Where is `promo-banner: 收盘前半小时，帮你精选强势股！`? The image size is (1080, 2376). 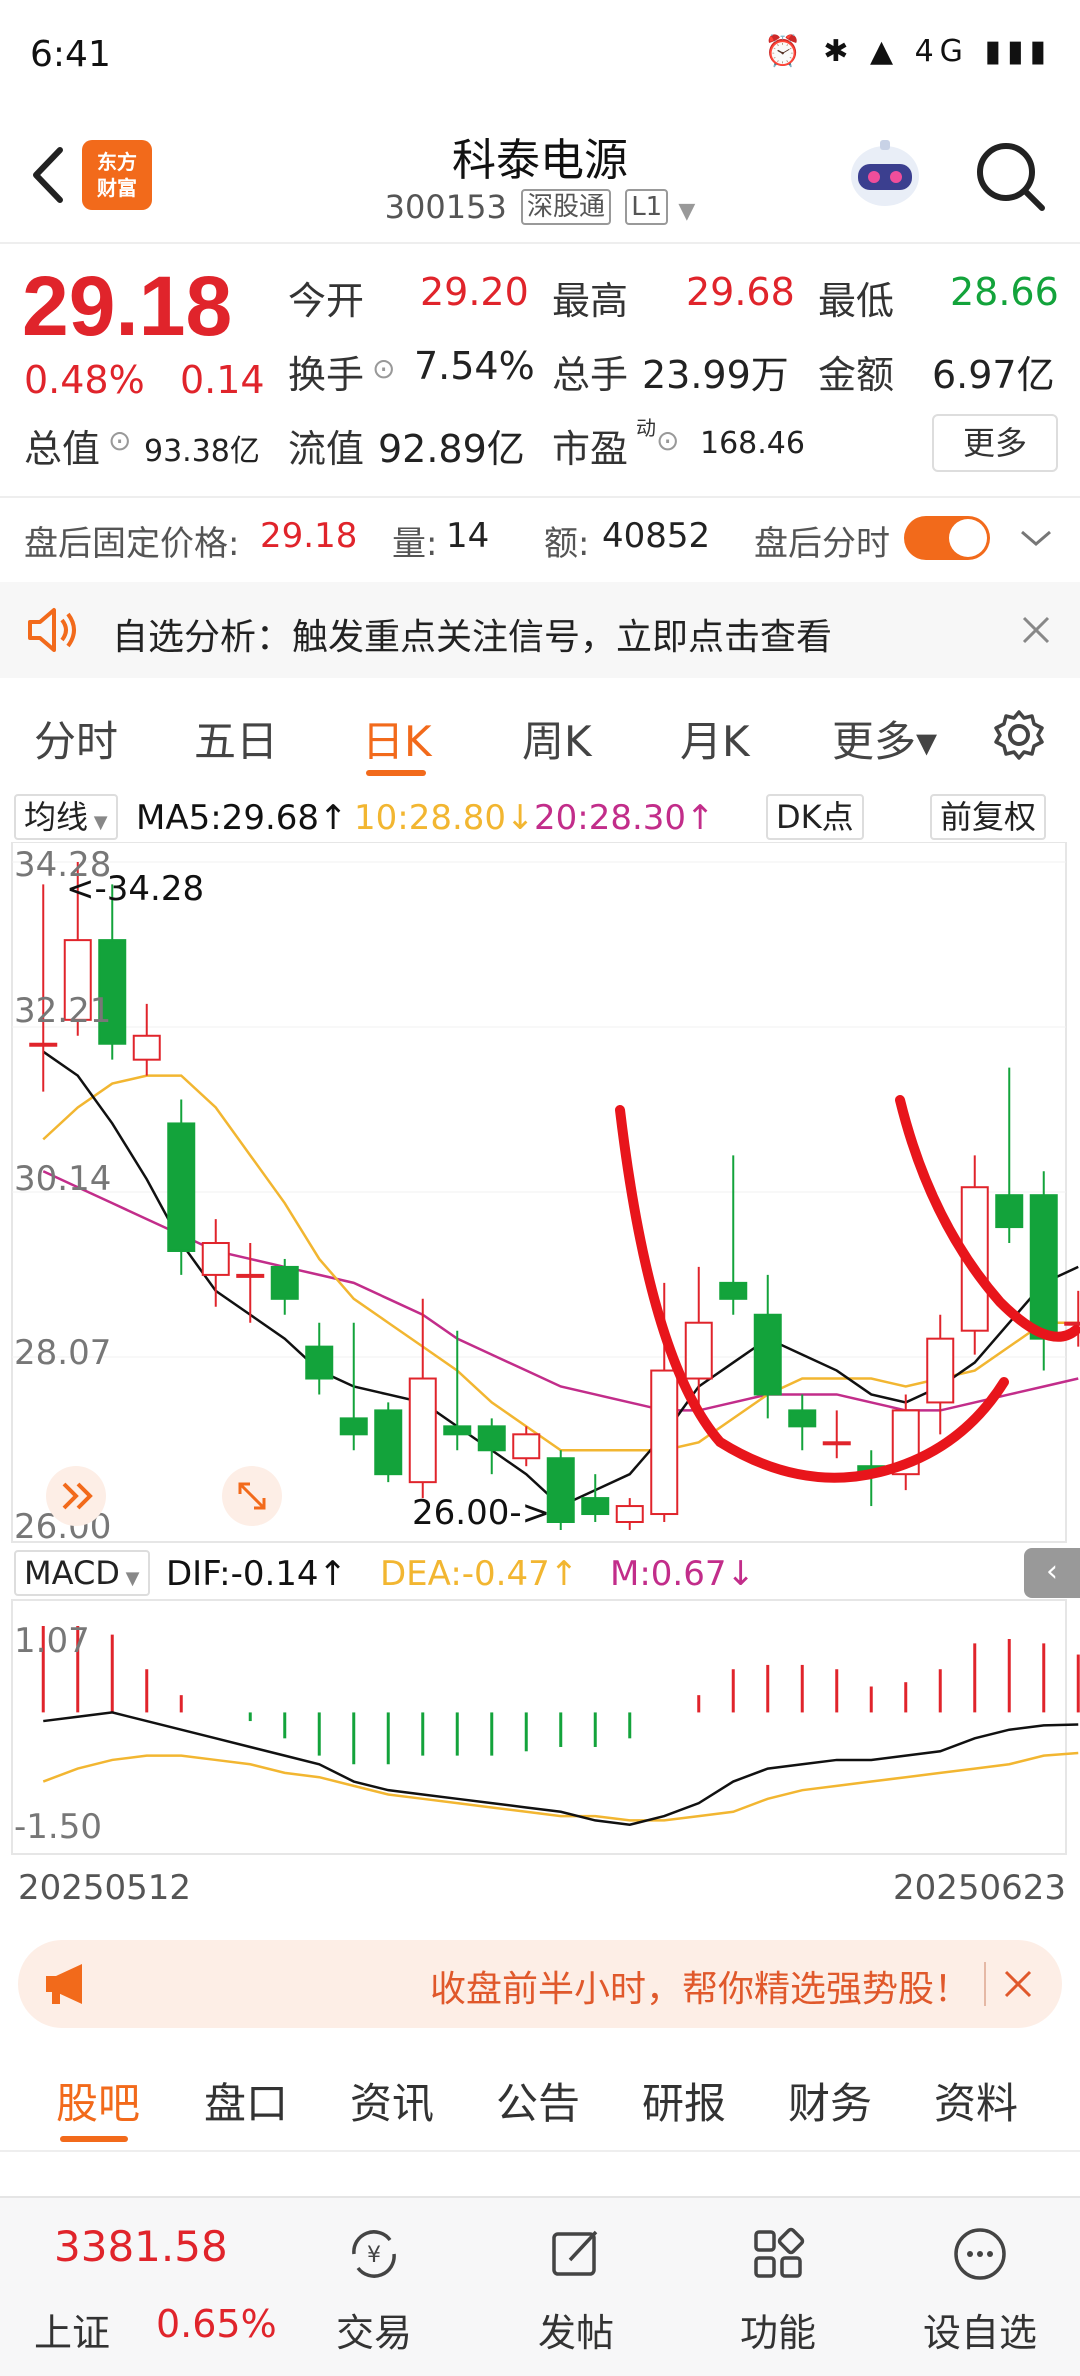
promo-banner: 收盘前半小时，帮你精选强势股！ is located at coordinates (540, 1984).